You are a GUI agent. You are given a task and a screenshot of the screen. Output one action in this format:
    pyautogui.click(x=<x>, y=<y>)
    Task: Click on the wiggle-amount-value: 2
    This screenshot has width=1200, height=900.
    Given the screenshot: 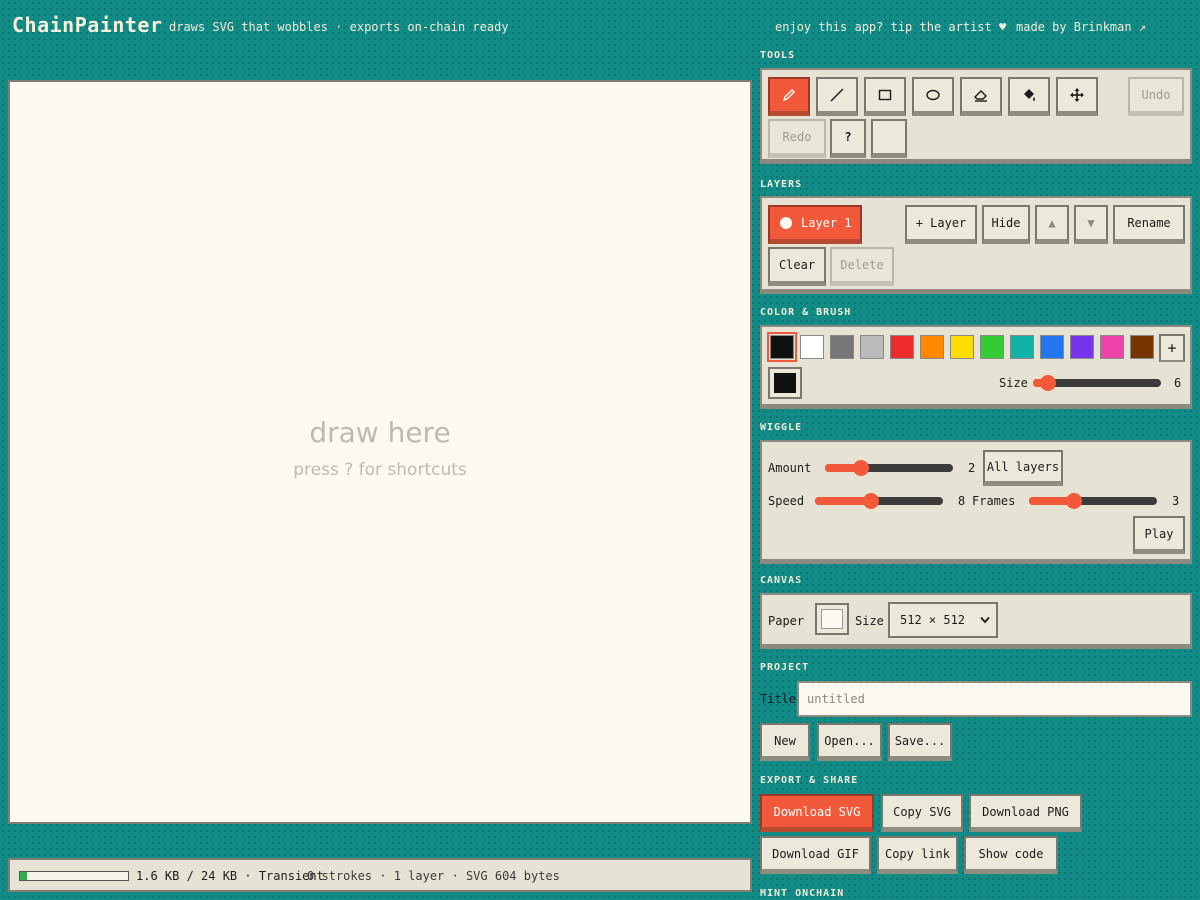 What is the action you would take?
    pyautogui.click(x=972, y=468)
    